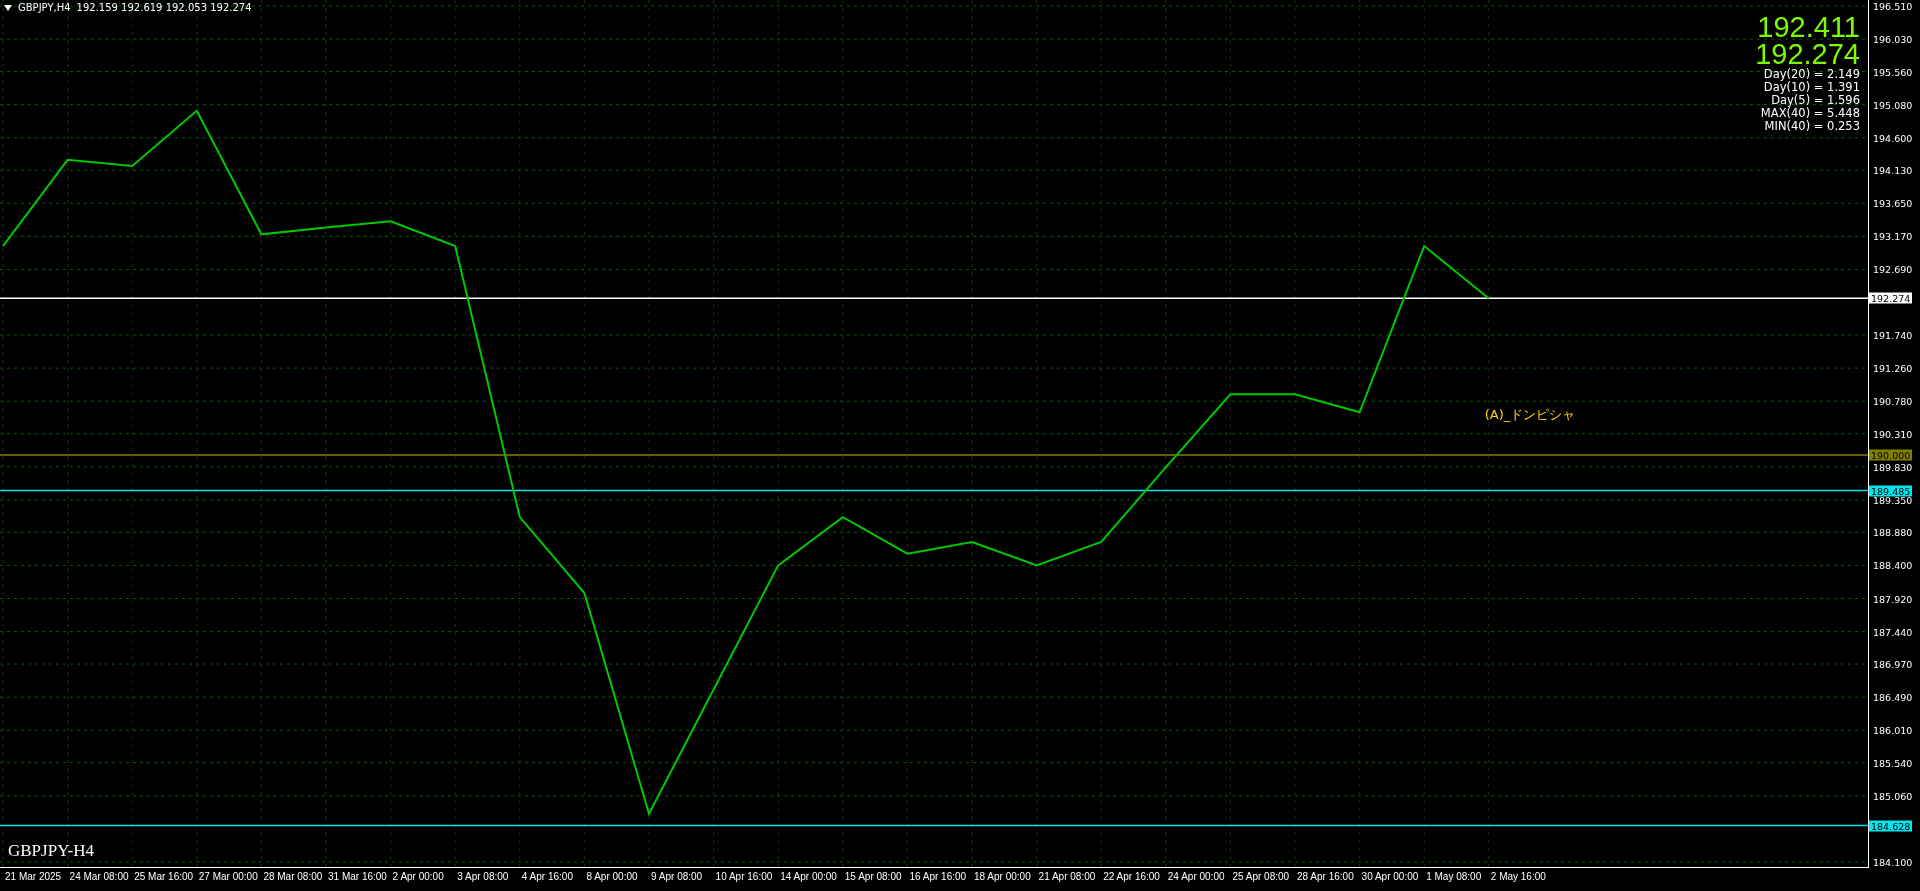 Image resolution: width=1920 pixels, height=891 pixels. Describe the element at coordinates (1518, 876) in the screenshot. I see `time-axis-label: 2 May 16:00` at that location.